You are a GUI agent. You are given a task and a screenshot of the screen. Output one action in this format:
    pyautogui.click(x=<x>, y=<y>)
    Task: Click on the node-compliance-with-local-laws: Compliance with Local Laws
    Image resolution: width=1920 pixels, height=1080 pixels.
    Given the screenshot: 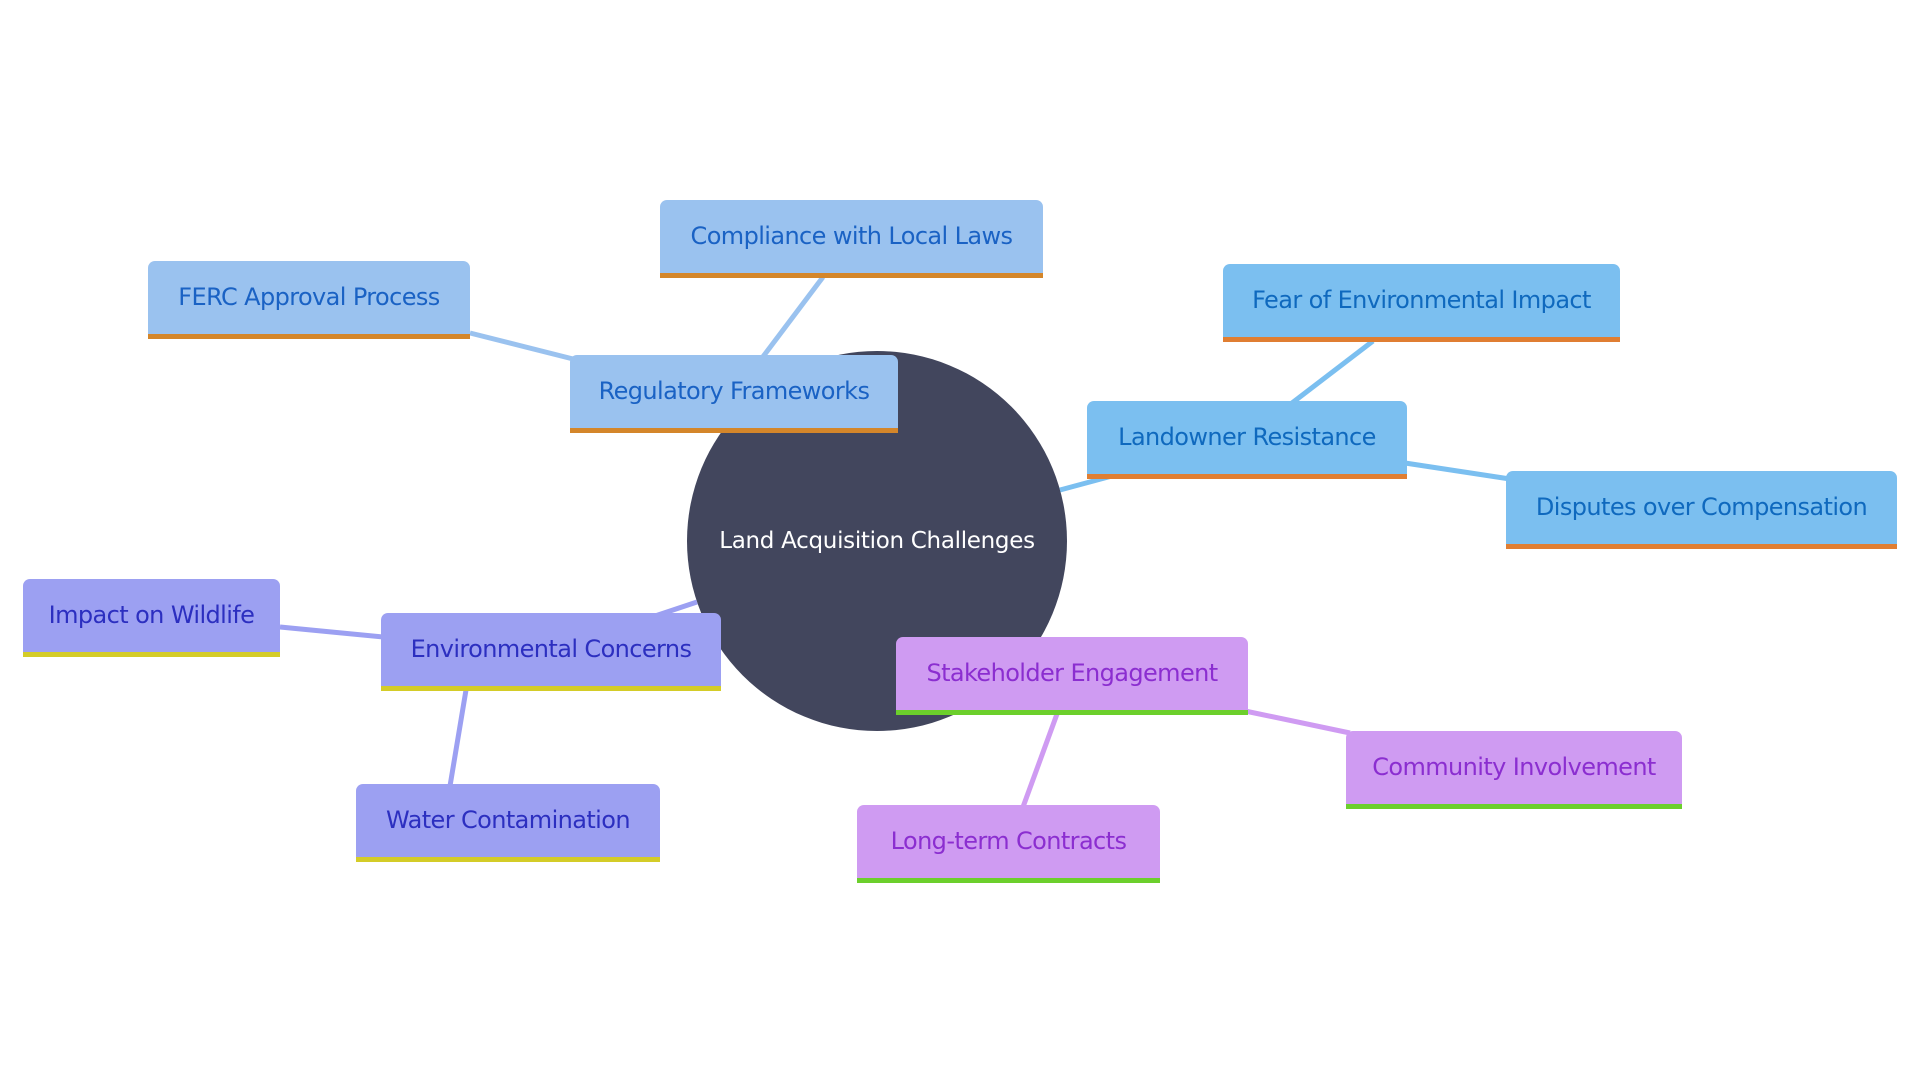 What is the action you would take?
    pyautogui.click(x=851, y=239)
    